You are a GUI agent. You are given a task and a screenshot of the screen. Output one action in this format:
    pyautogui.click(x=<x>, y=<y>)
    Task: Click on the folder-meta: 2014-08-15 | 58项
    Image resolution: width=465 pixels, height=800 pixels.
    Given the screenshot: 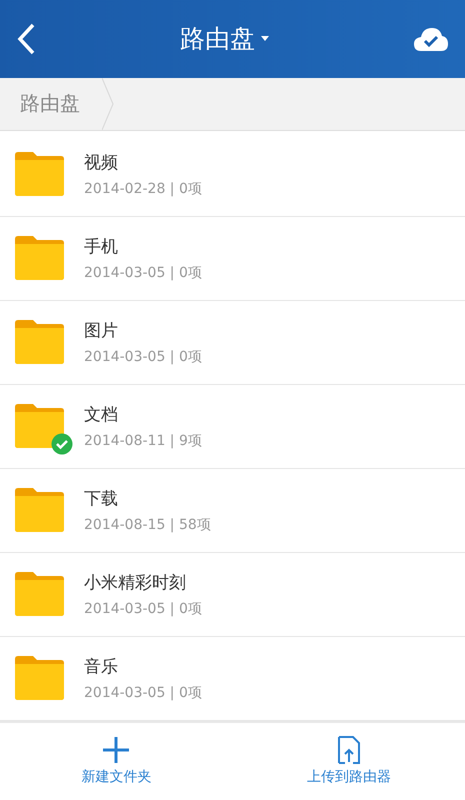 What is the action you would take?
    pyautogui.click(x=147, y=525)
    